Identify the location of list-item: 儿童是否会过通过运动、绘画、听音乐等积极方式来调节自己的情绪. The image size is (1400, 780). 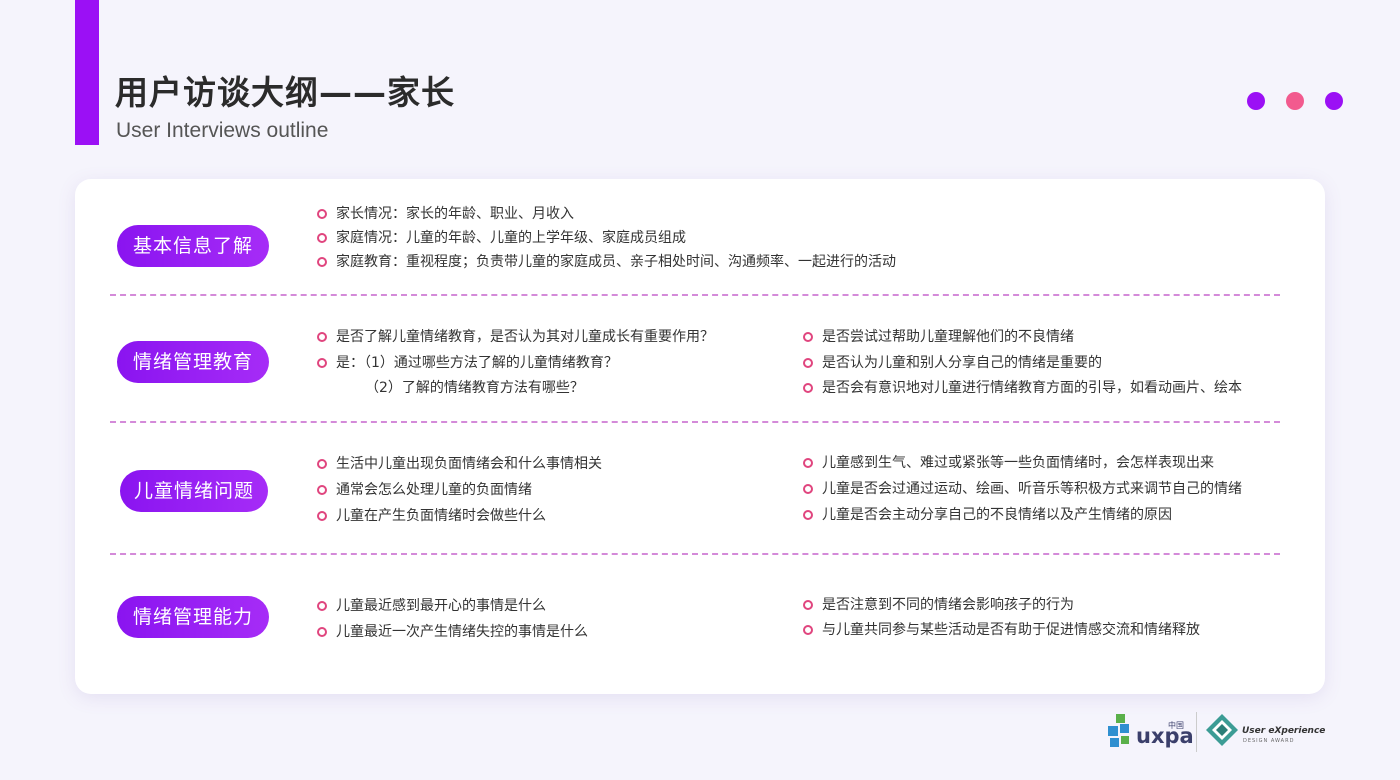
(1022, 489).